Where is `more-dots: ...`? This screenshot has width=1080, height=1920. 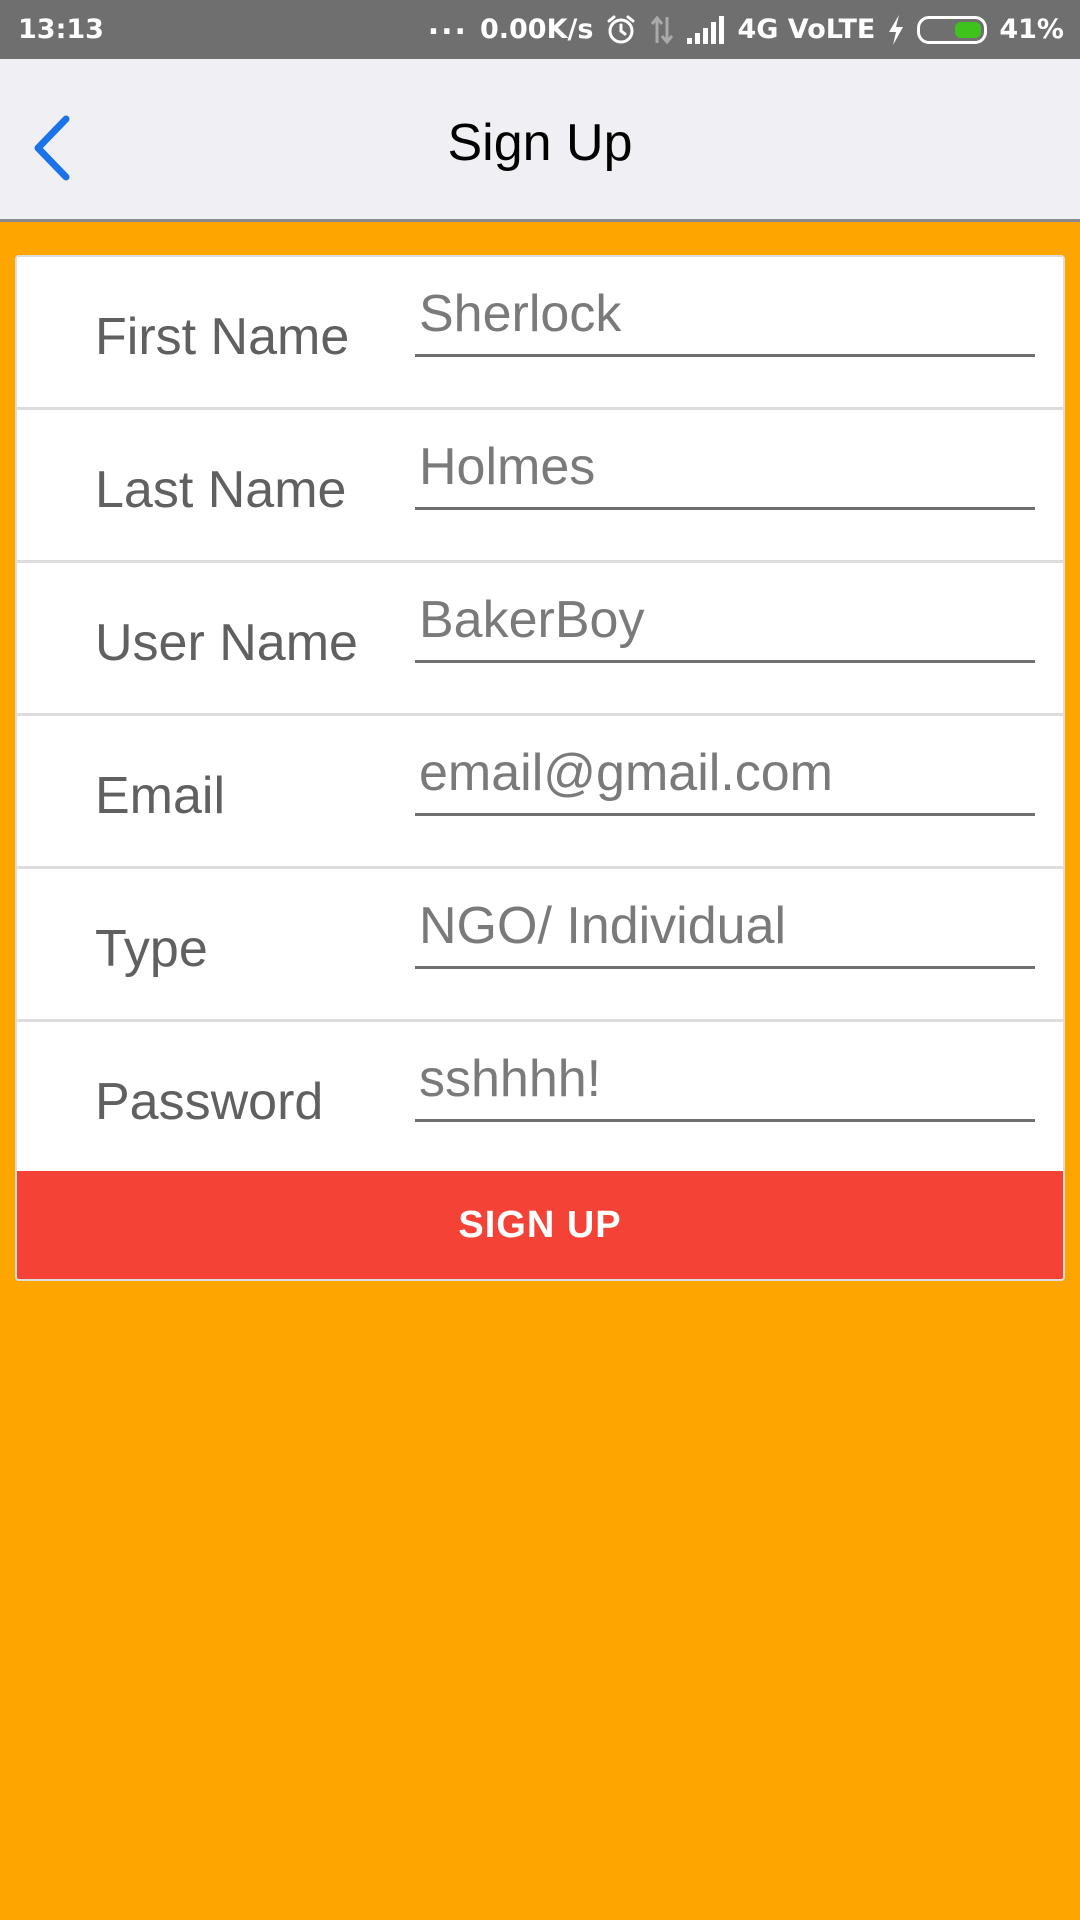
more-dots: ... is located at coordinates (447, 24).